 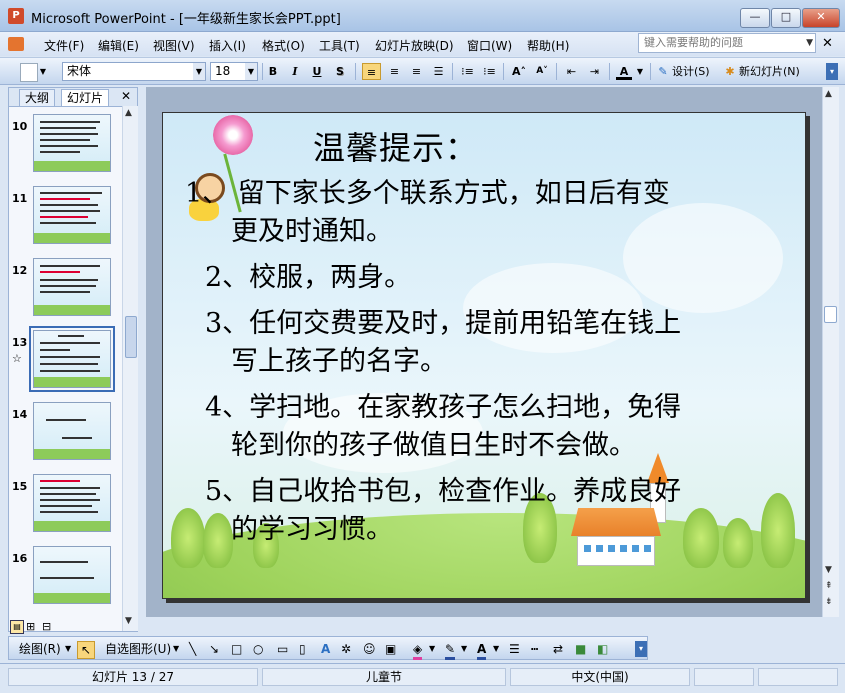 I want to click on help-search-input: 键入需要帮助的问题 ▼, so click(x=727, y=43).